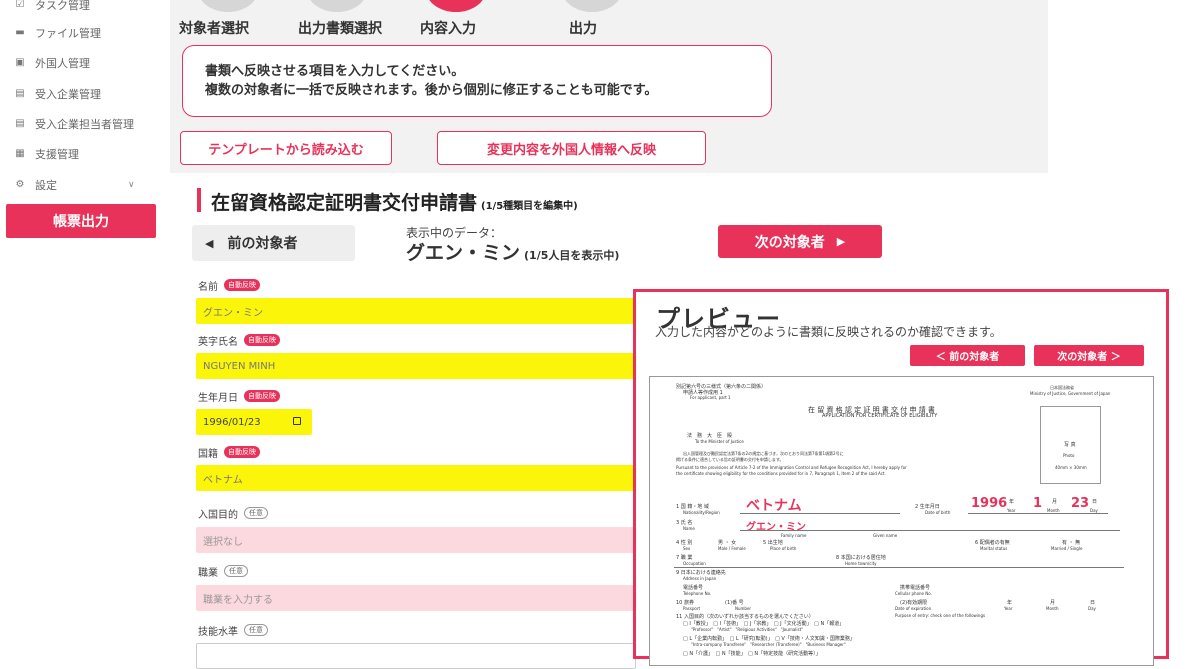 Image resolution: width=1200 pixels, height=669 pixels. I want to click on page-title: 在留資格認定証明書交付申請書 (1/5種類目を編集中), so click(394, 201).